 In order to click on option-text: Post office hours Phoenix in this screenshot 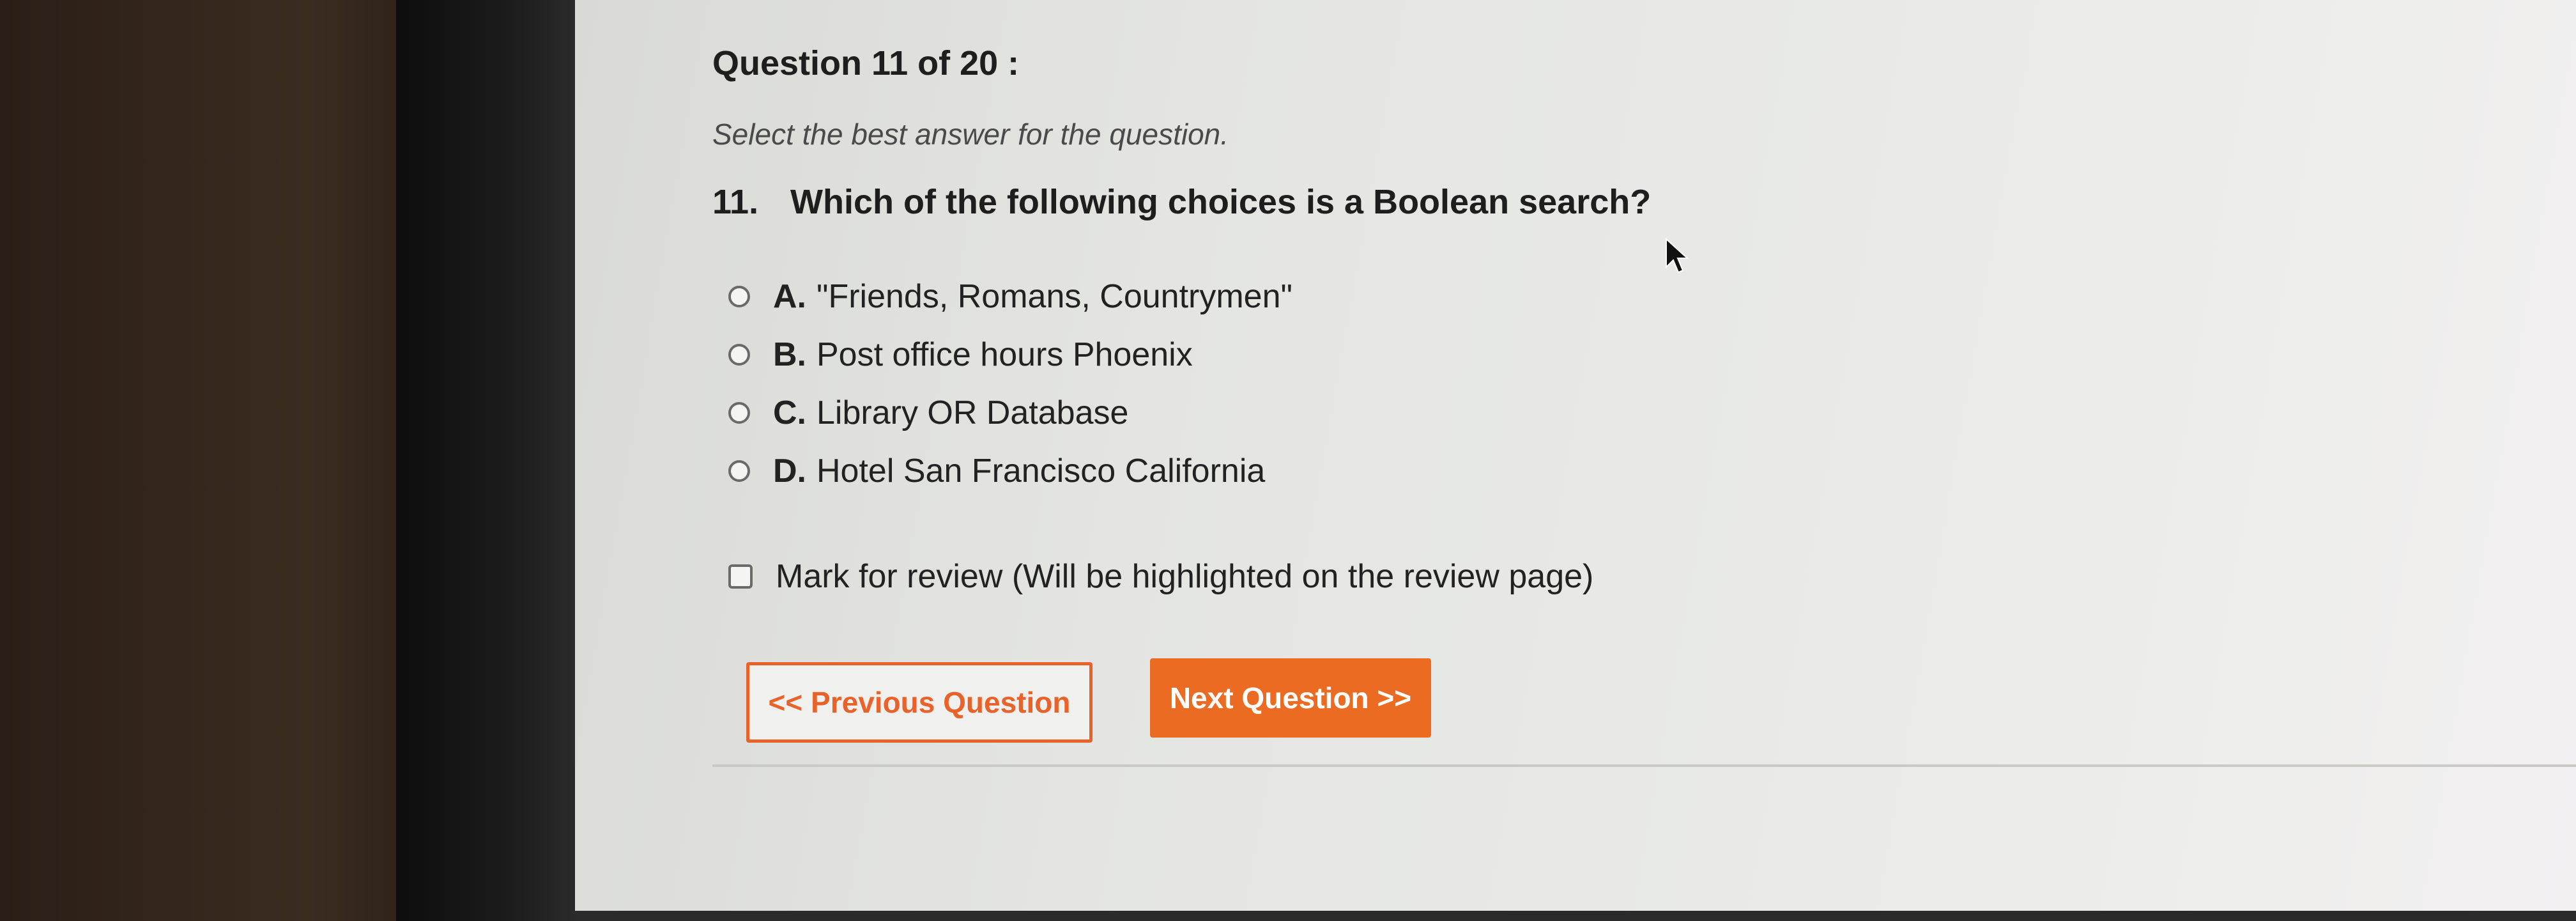, I will do `click(1004, 355)`.